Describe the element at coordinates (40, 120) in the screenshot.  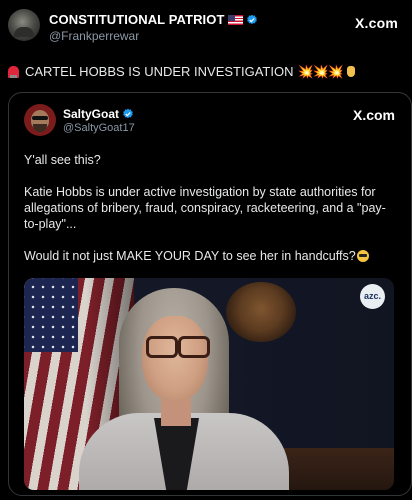
I see `quoted-author-avatar` at that location.